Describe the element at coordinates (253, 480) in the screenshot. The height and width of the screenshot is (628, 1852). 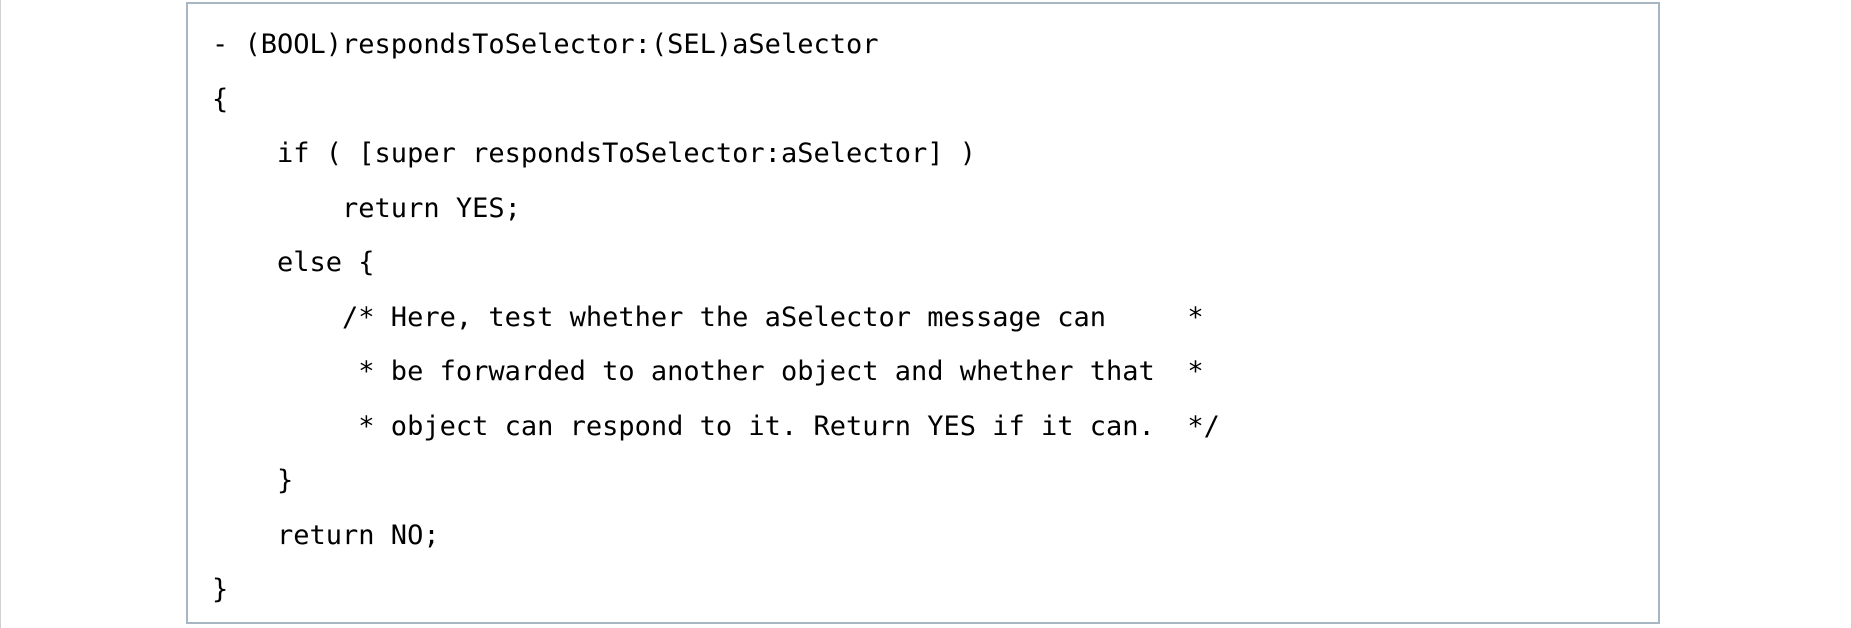
I see `code-line-9: }` at that location.